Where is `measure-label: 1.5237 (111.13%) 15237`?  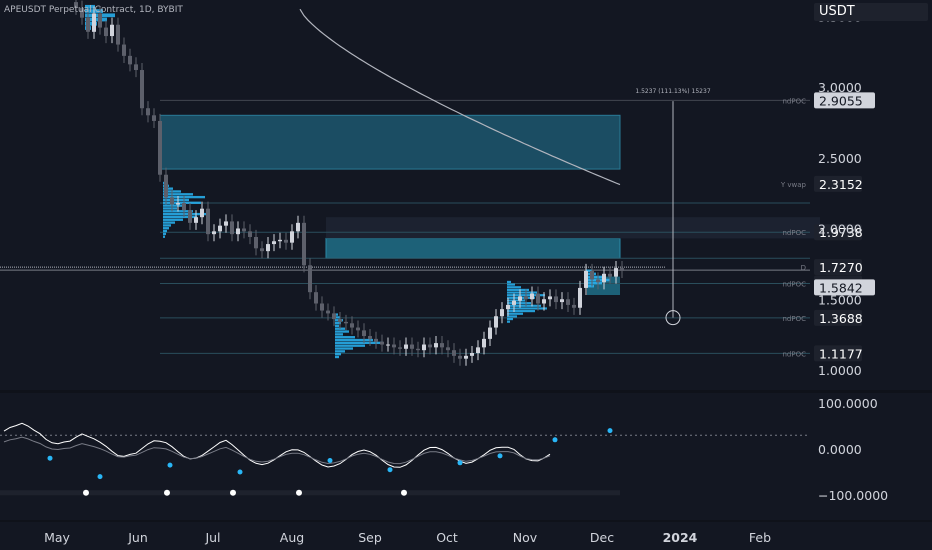
measure-label: 1.5237 (111.13%) 15237 is located at coordinates (672, 91).